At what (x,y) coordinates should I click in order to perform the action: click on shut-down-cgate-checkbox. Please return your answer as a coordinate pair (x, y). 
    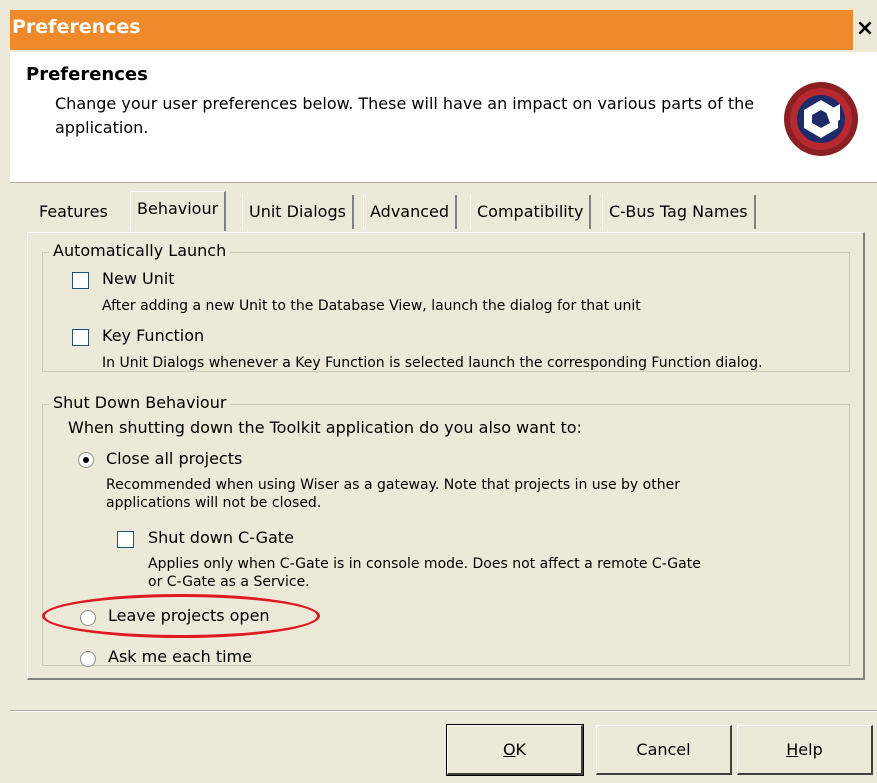
    Looking at the image, I should click on (125, 539).